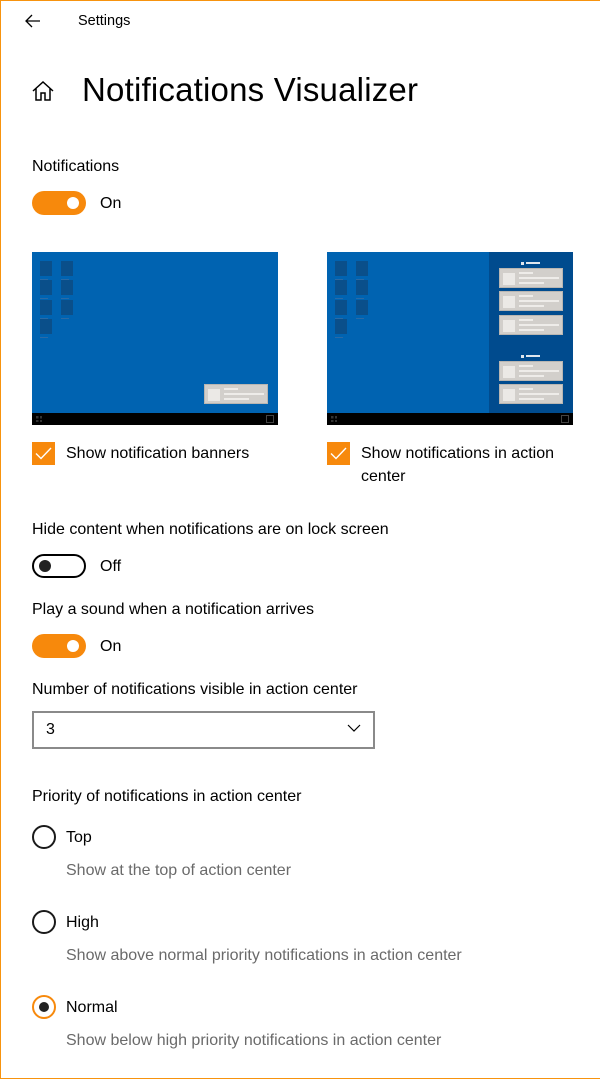 Image resolution: width=600 pixels, height=1079 pixels. Describe the element at coordinates (300, 22) in the screenshot. I see `title-bar: Settings` at that location.